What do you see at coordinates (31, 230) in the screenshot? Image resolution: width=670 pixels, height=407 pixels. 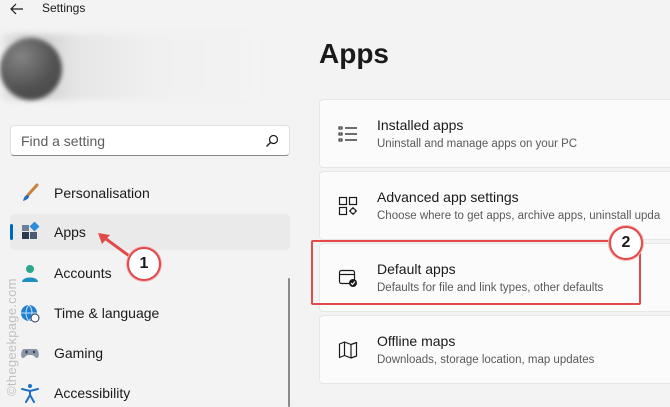 I see `apps-icon` at bounding box center [31, 230].